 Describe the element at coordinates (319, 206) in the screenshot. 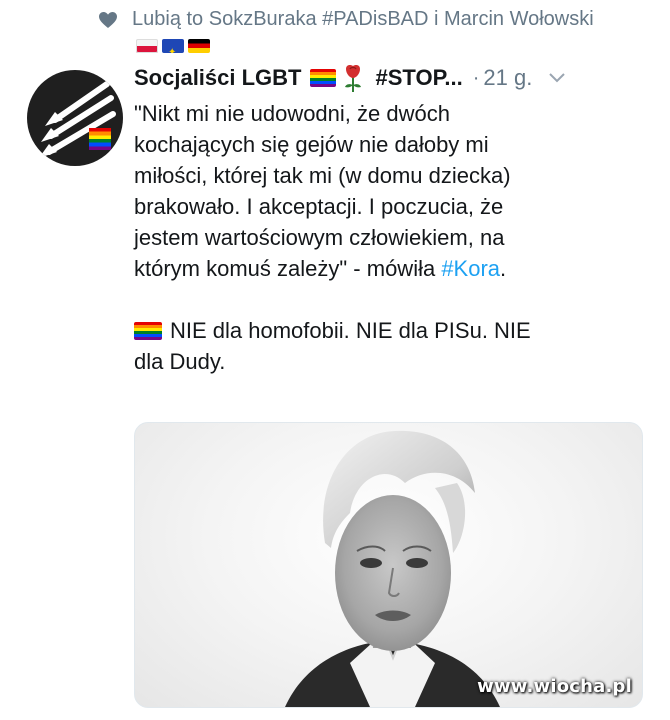

I see `tweet-line: brakowało. I akceptacji. I poczucia, że` at that location.